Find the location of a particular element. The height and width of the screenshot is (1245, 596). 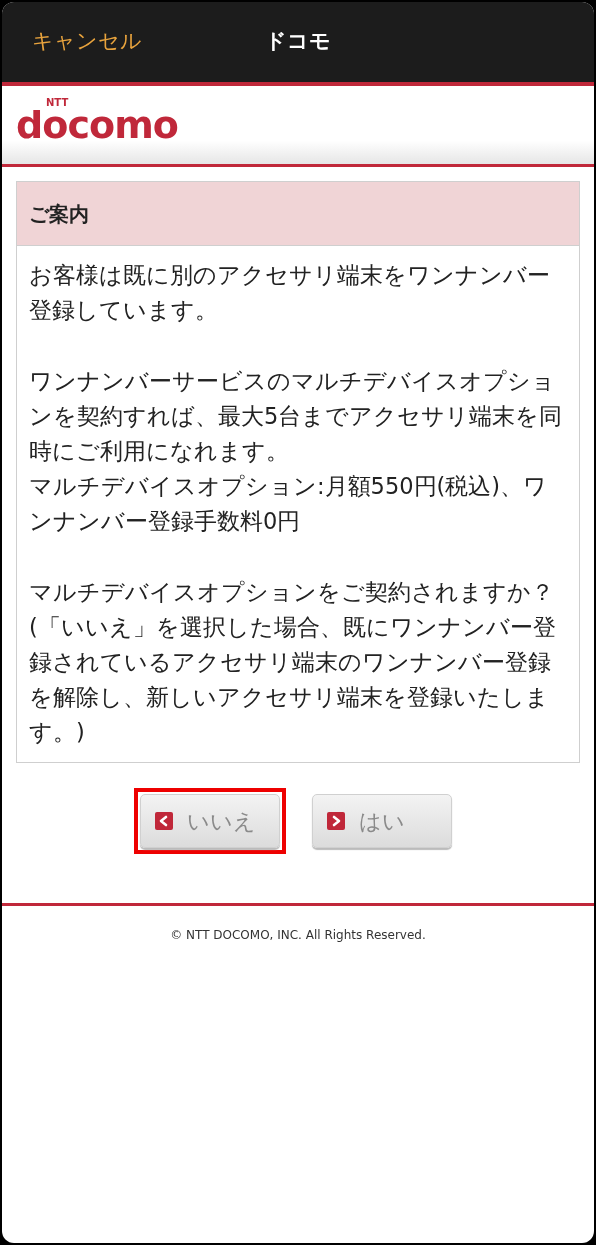

notice-text: マルチデバイスオプションをご契約されますか？ is located at coordinates (292, 592).